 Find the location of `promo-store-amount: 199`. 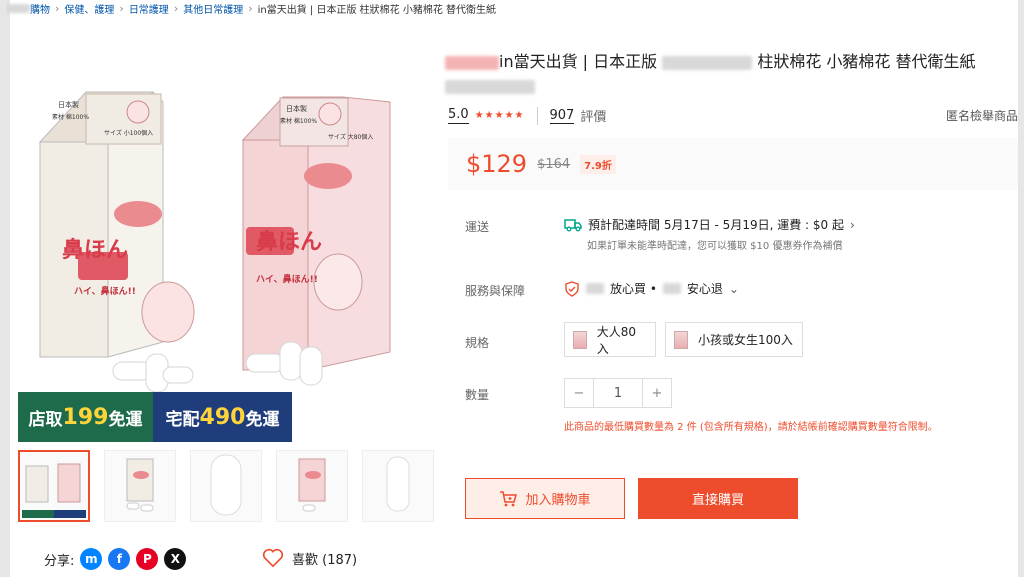

promo-store-amount: 199 is located at coordinates (85, 417).